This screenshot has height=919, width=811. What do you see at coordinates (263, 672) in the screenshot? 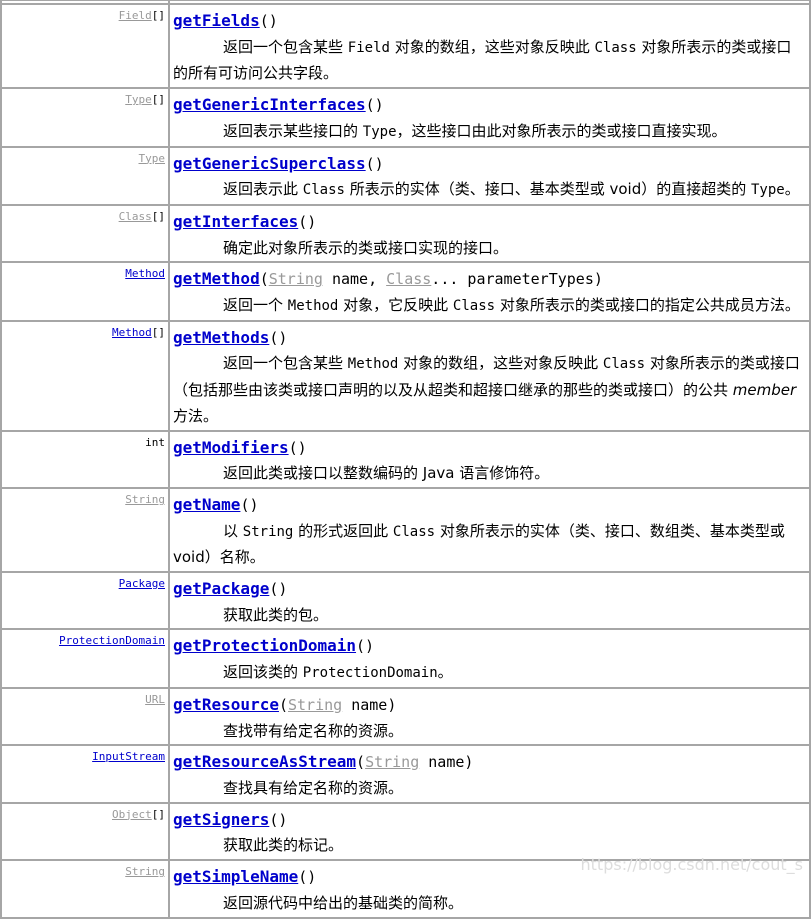
I see `description-segment: 返回该类的` at bounding box center [263, 672].